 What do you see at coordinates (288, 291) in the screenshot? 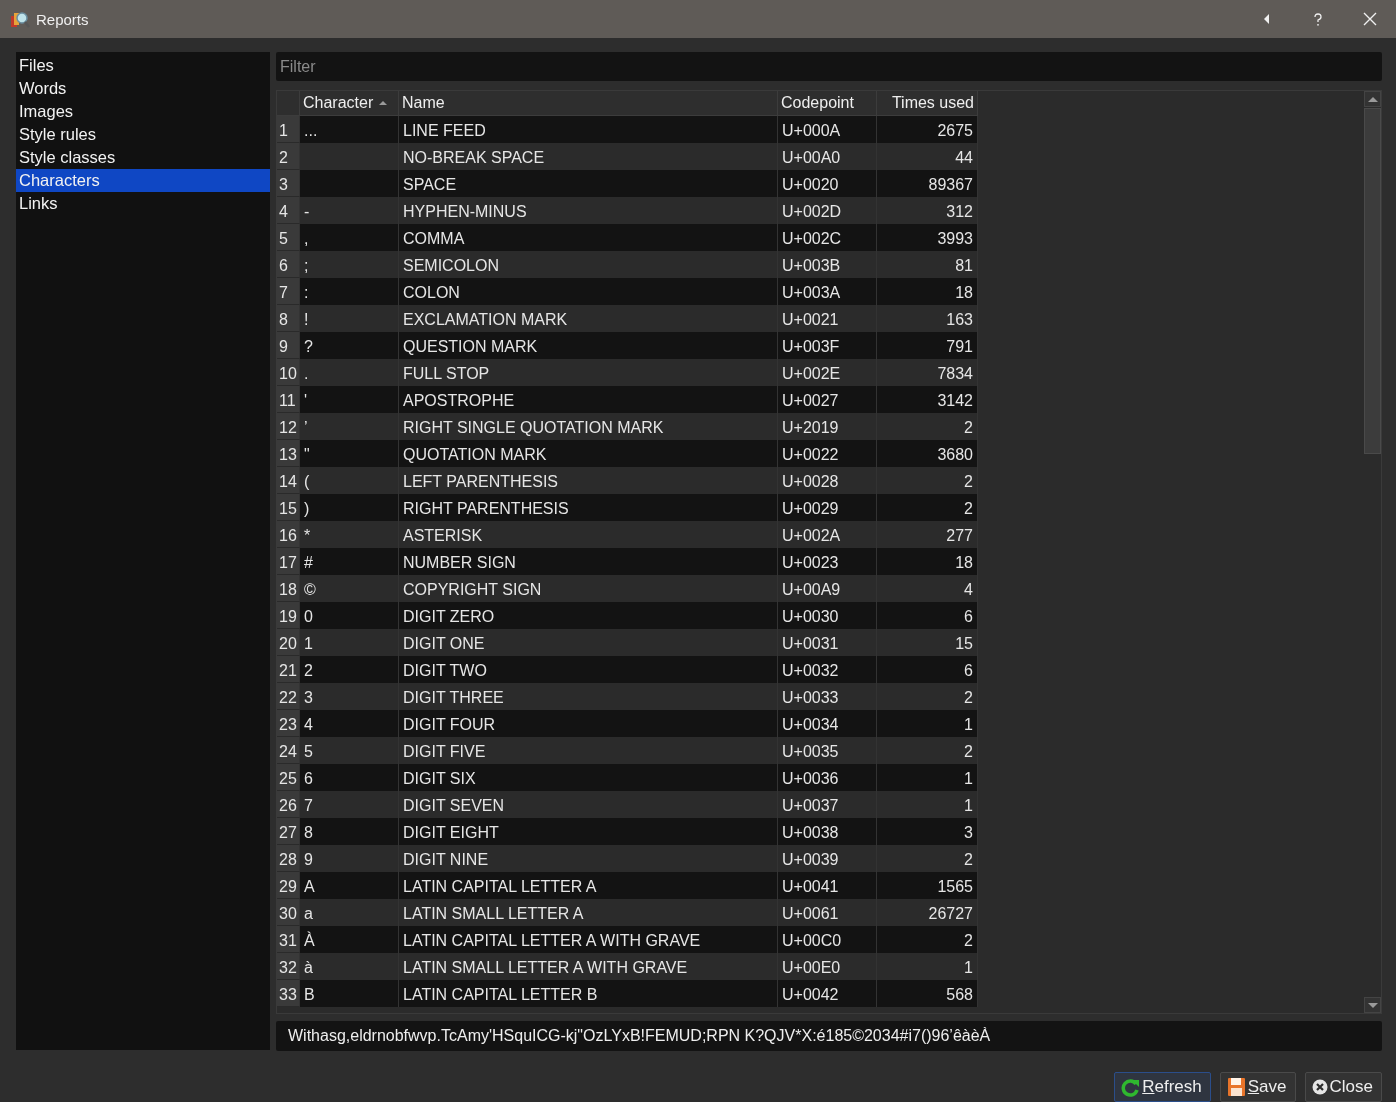
I see `row-number: 7` at bounding box center [288, 291].